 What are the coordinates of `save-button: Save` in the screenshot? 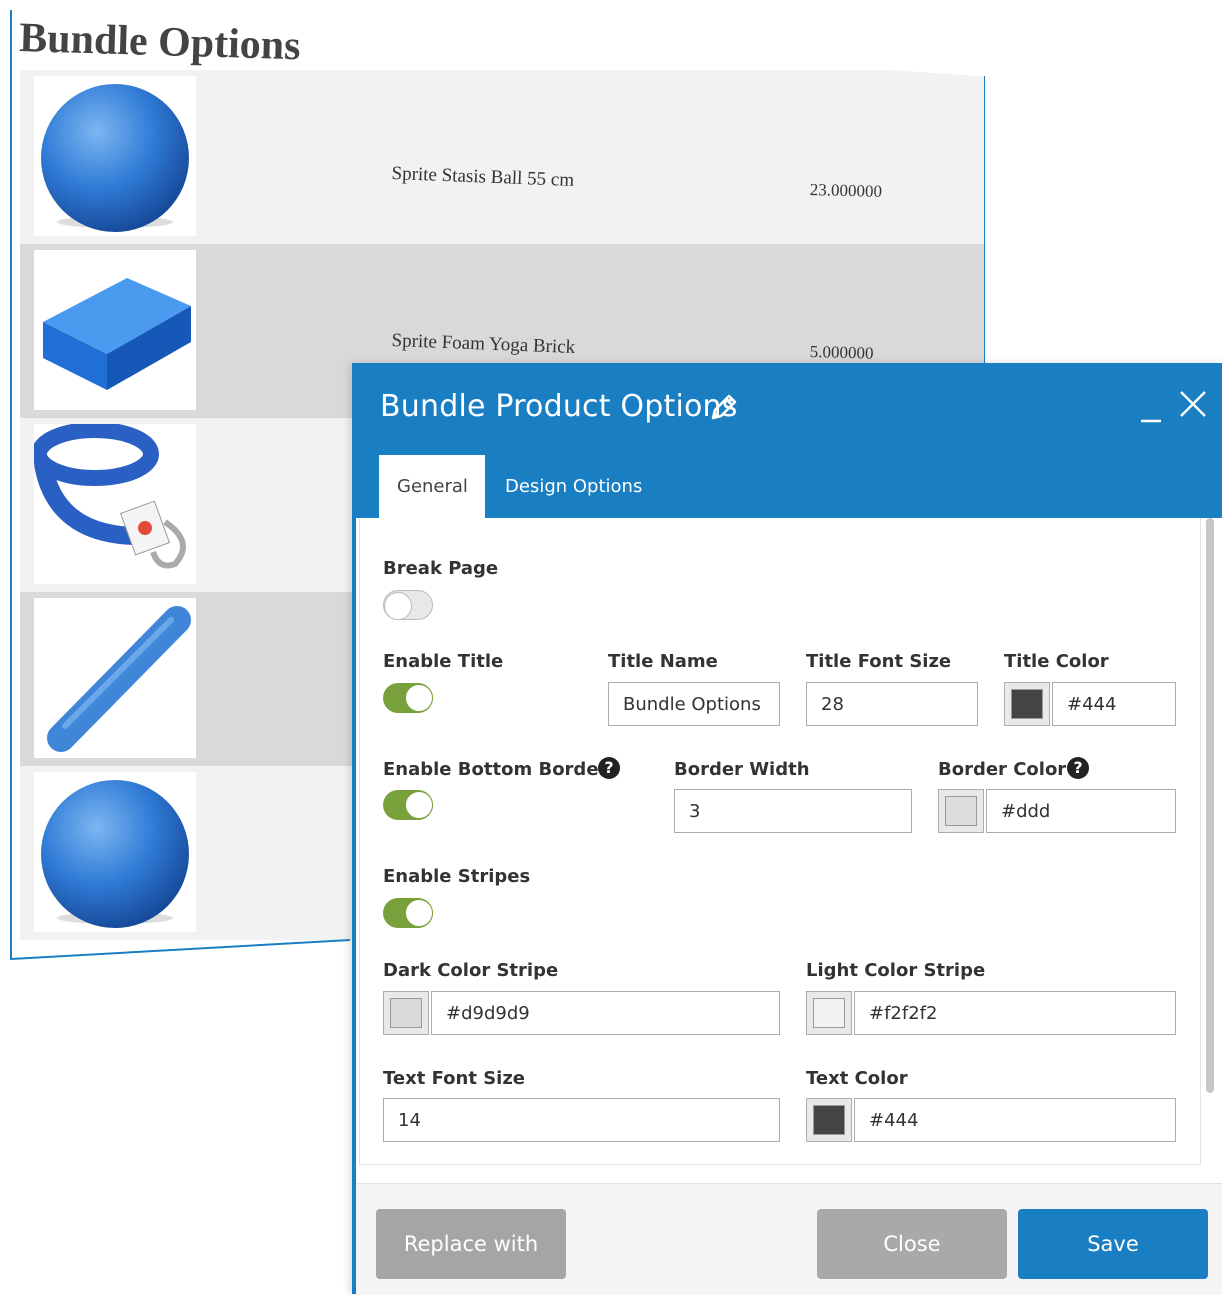 It's located at (1113, 1244).